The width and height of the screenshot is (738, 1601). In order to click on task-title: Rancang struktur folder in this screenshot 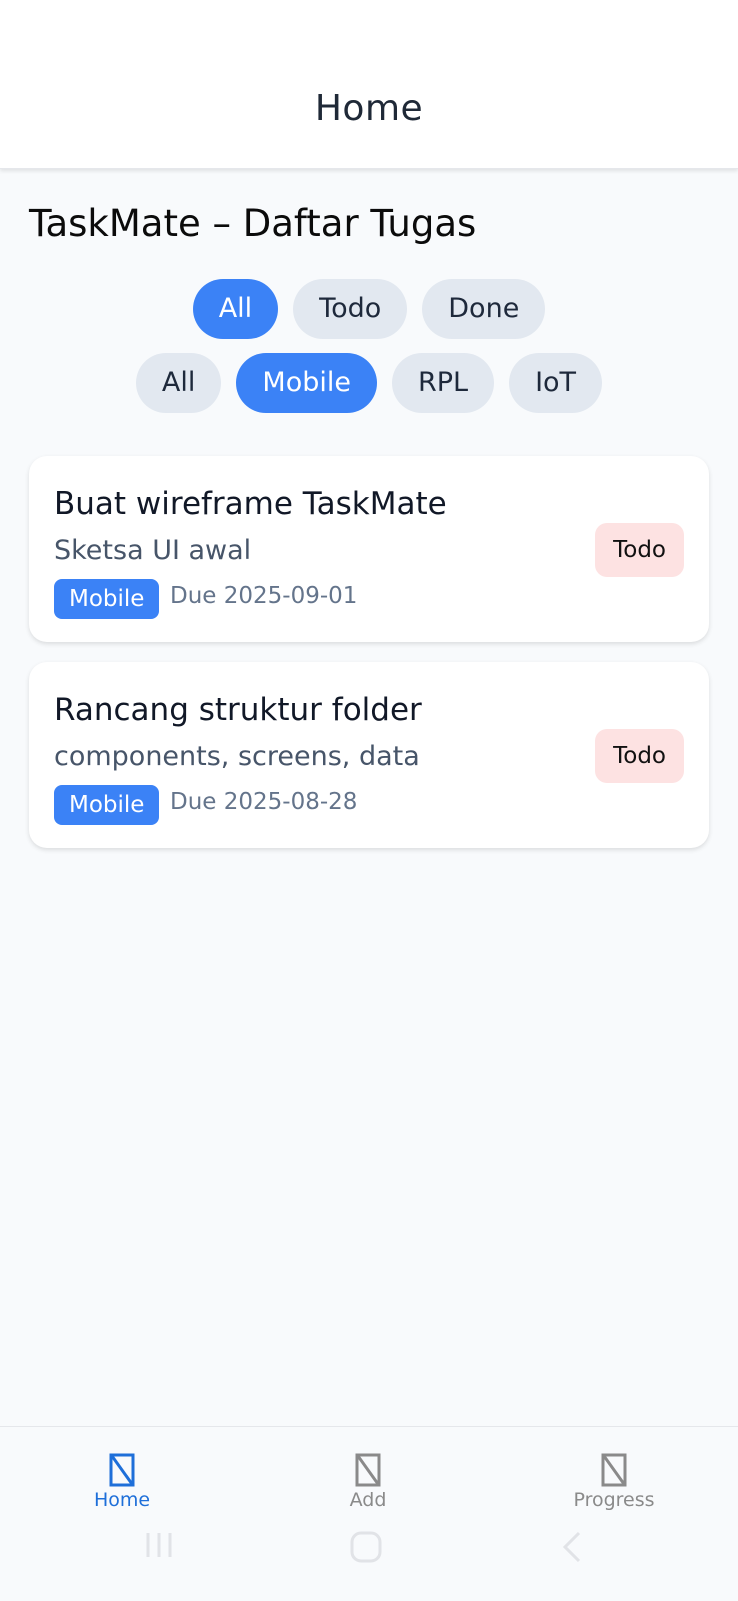, I will do `click(238, 710)`.